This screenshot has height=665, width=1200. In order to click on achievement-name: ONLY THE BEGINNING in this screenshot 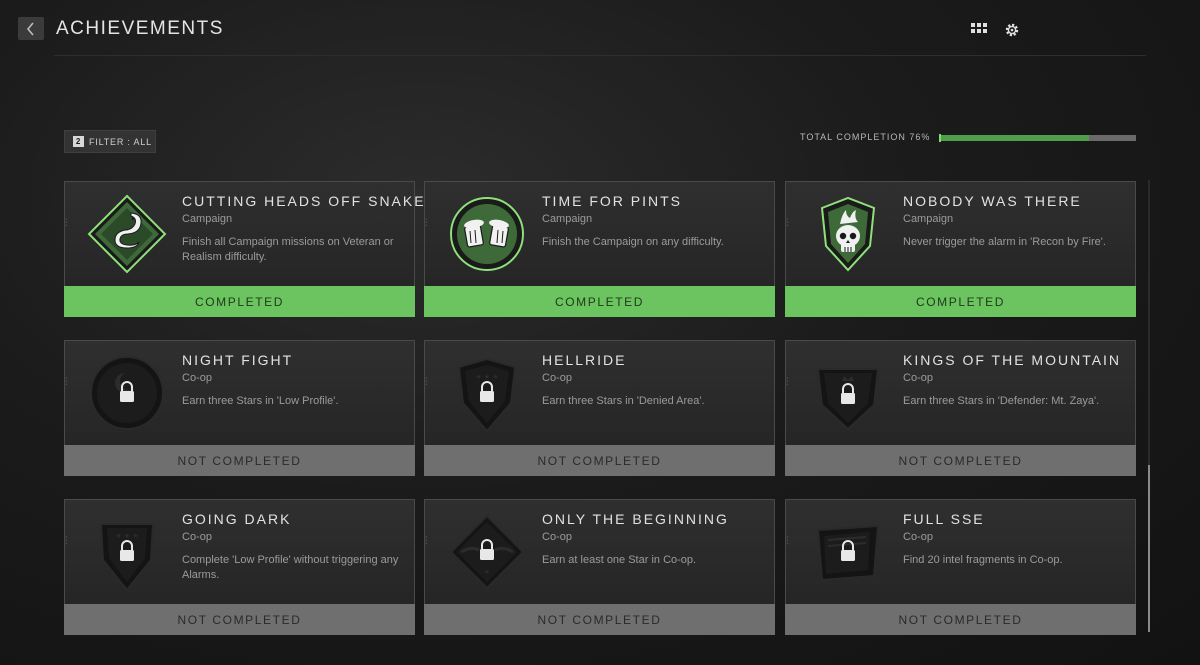, I will do `click(635, 519)`.